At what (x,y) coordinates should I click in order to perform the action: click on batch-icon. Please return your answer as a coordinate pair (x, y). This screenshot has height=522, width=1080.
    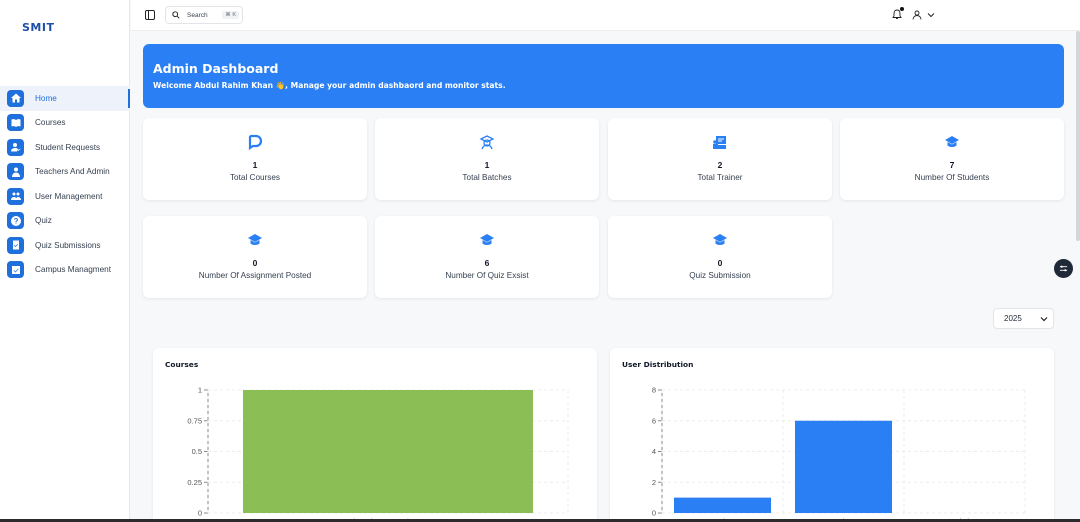
    Looking at the image, I should click on (487, 142).